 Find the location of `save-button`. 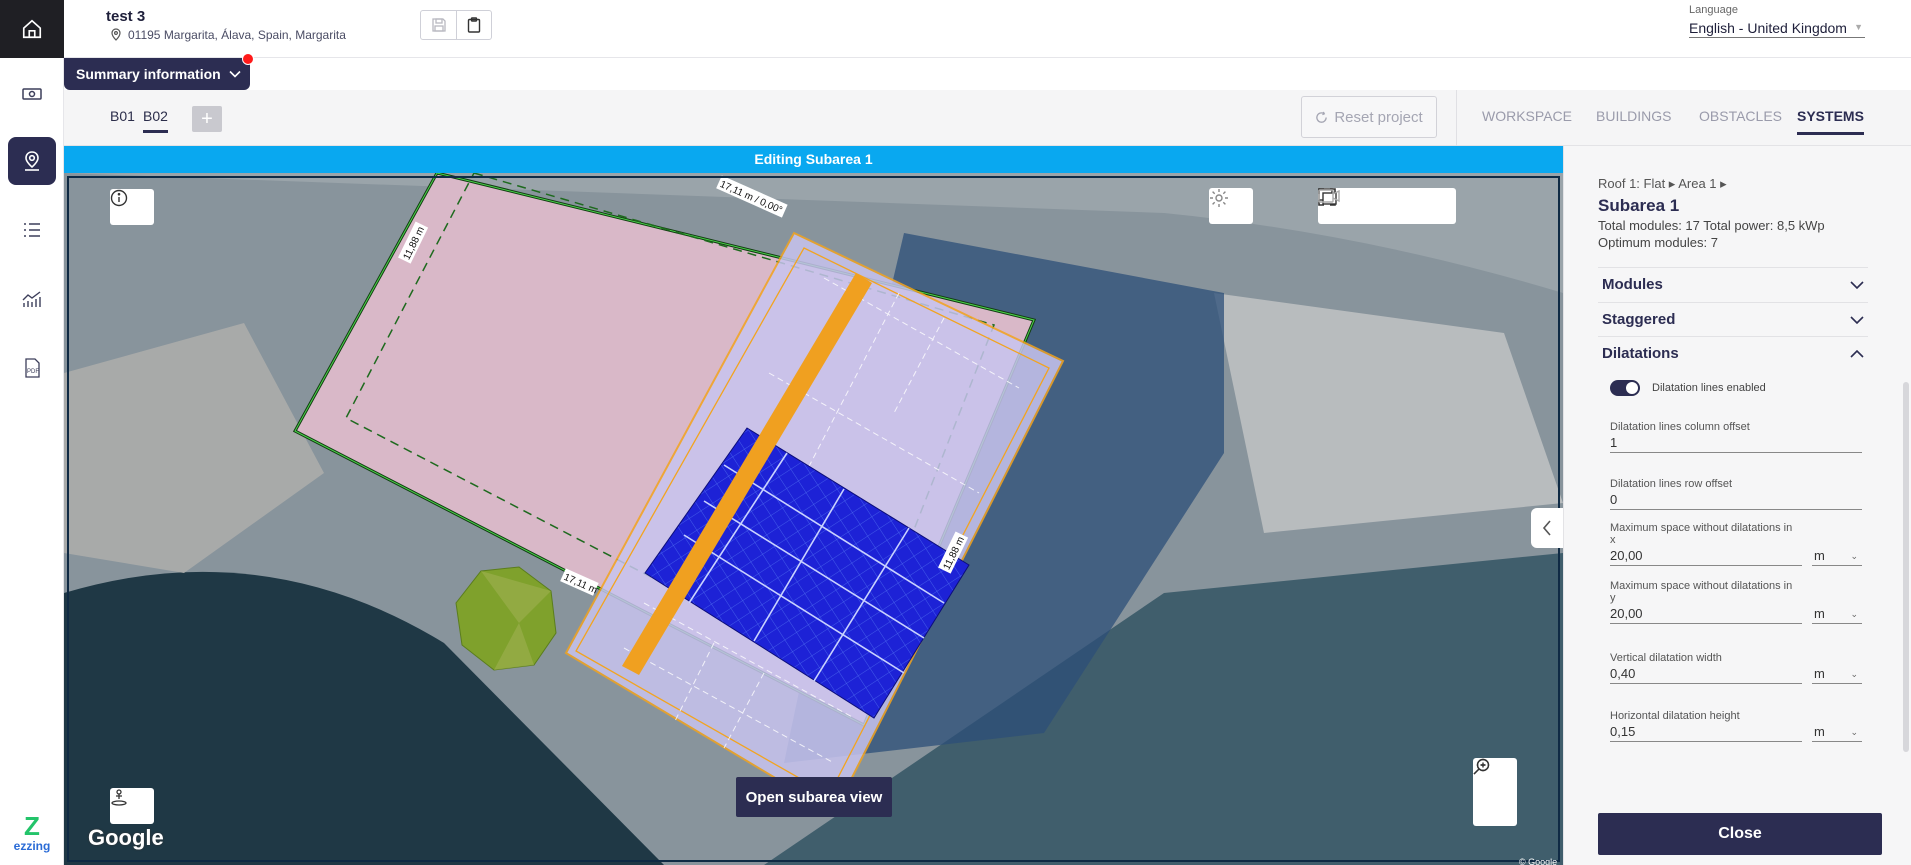

save-button is located at coordinates (438, 25).